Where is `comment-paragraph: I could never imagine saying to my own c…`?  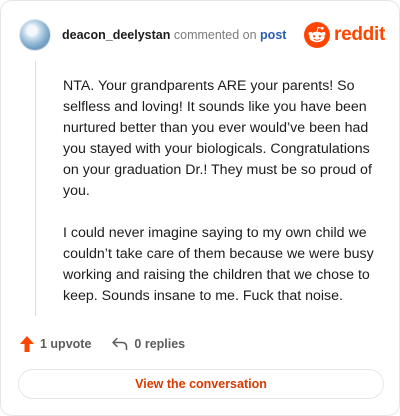
comment-paragraph: I could never imagine saying to my own c… is located at coordinates (218, 264).